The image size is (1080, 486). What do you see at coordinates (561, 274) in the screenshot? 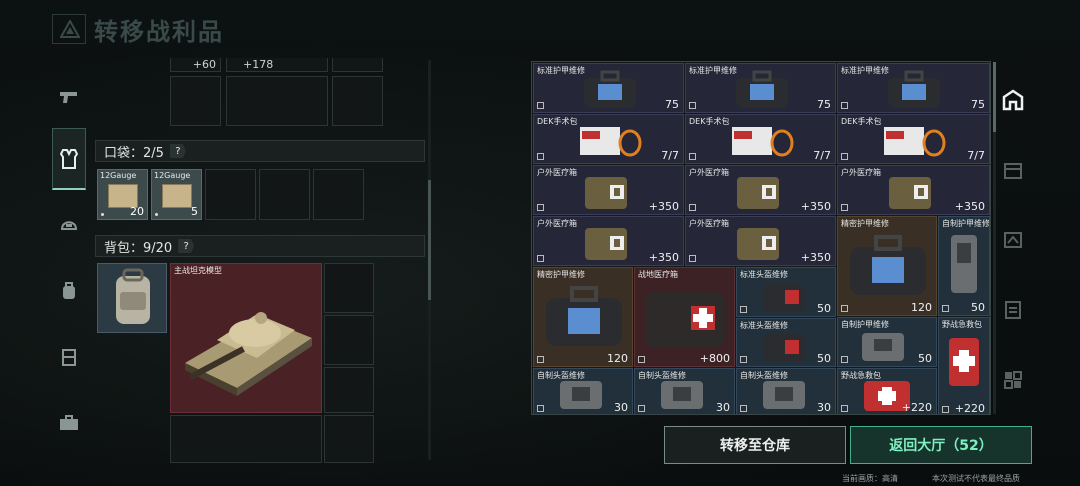
I see `item-name: 精密护甲维修` at bounding box center [561, 274].